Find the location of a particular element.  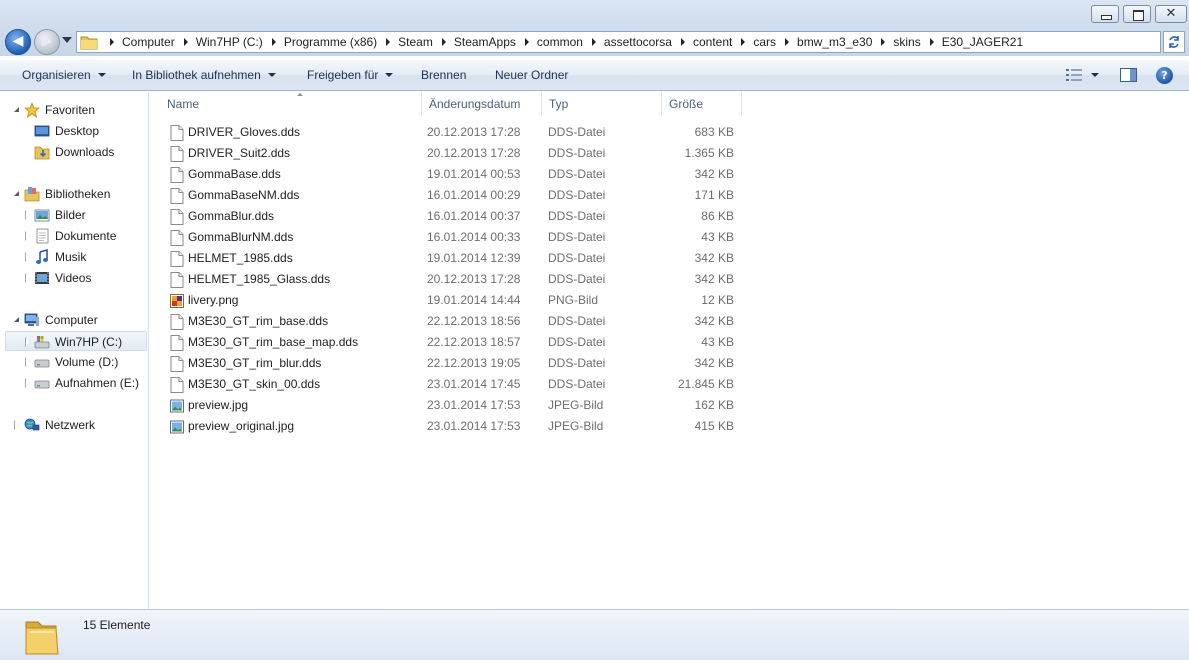

minimize-button is located at coordinates (1105, 14).